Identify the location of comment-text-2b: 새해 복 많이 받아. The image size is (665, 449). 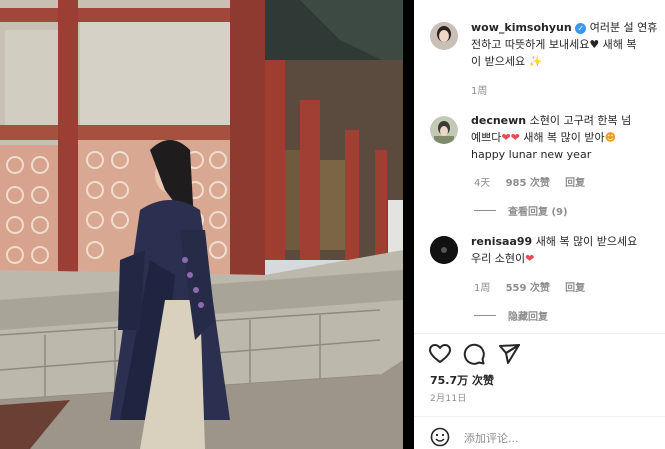
(564, 137).